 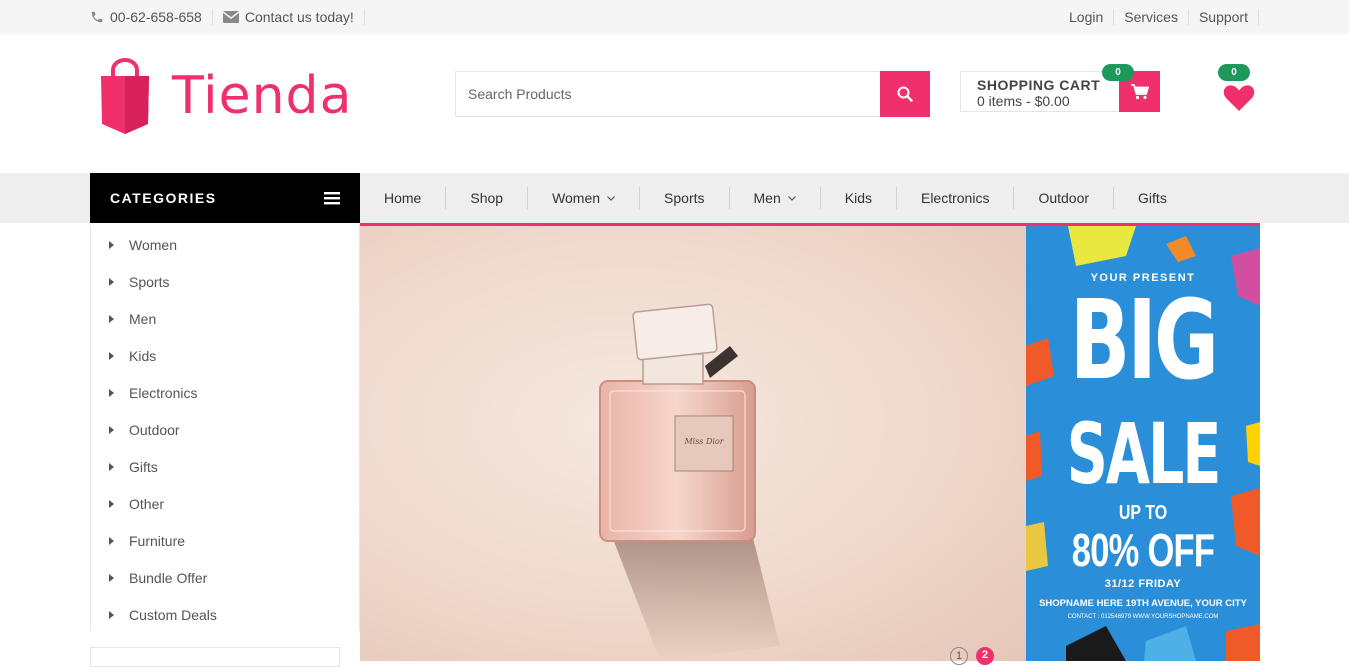 I want to click on phone-number: 00-62-658-658, so click(x=156, y=17).